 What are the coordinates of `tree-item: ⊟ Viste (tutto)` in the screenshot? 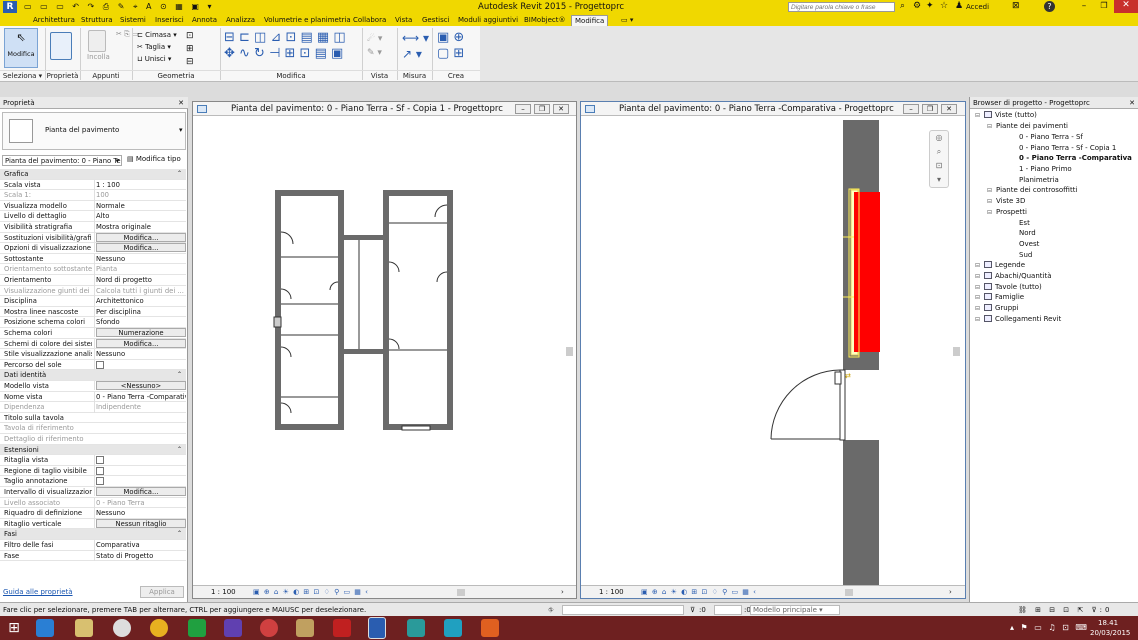 It's located at (1006, 115).